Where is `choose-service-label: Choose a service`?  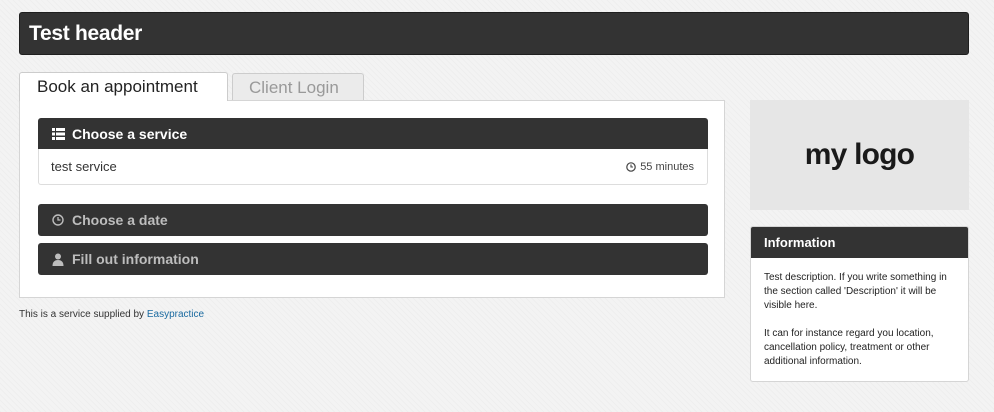
choose-service-label: Choose a service is located at coordinates (130, 133).